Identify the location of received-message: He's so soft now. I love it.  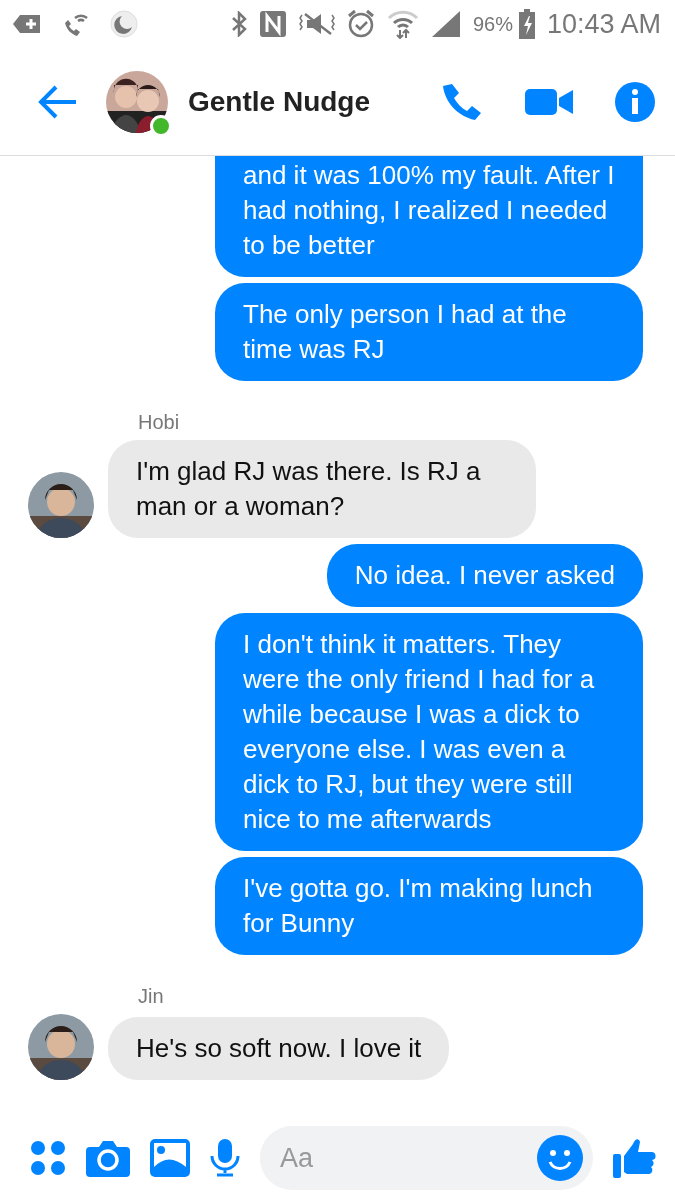
(279, 1048).